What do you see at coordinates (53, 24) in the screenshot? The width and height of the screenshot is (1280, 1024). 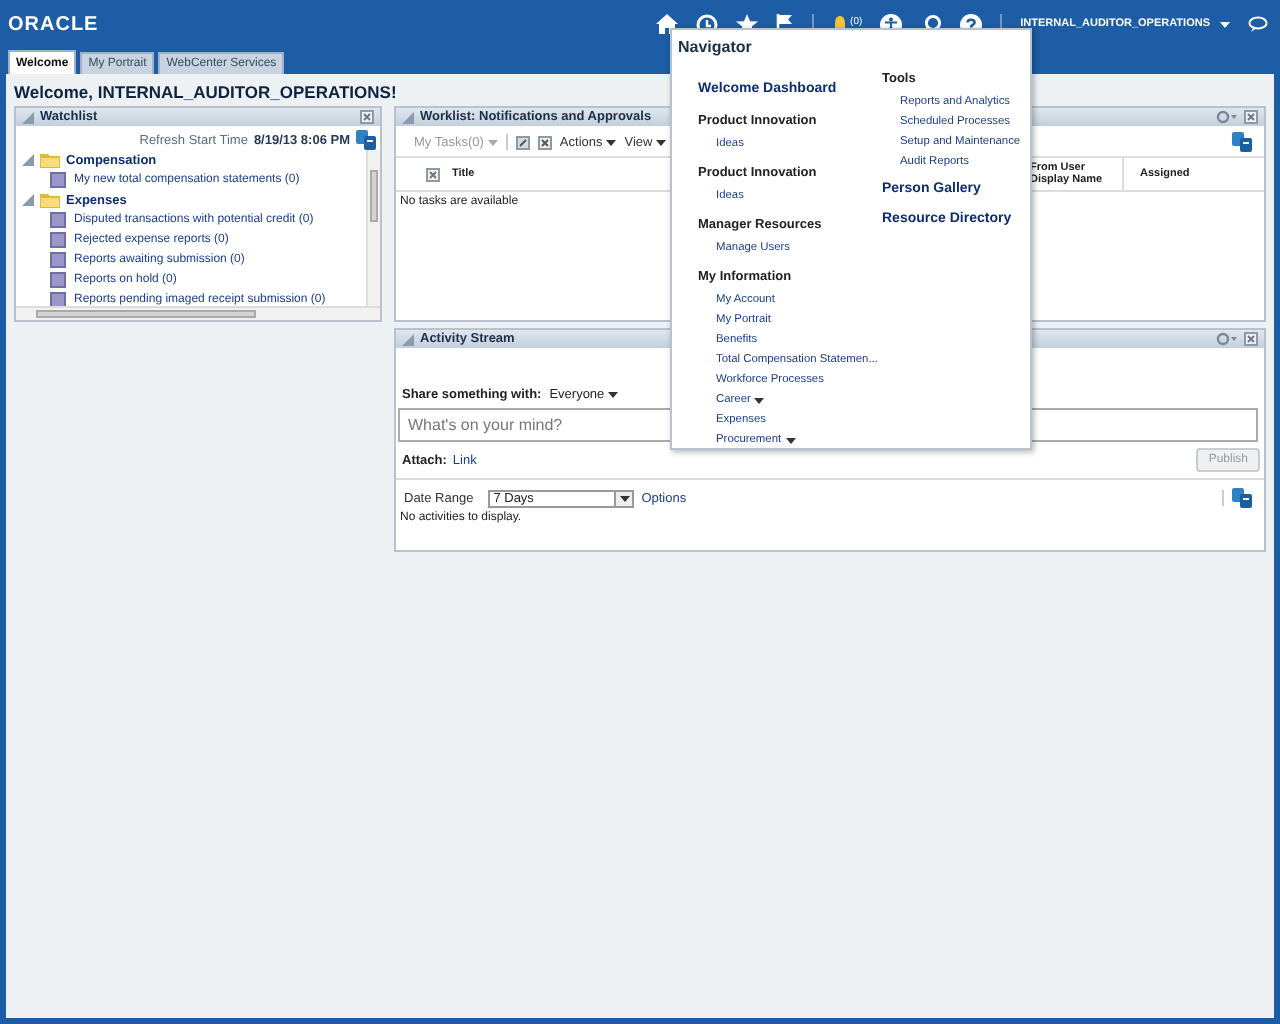 I see `oracle-logo: ORACLE` at bounding box center [53, 24].